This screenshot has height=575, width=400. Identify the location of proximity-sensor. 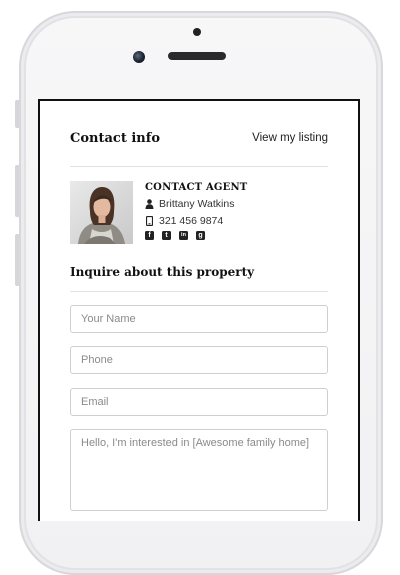
(197, 32).